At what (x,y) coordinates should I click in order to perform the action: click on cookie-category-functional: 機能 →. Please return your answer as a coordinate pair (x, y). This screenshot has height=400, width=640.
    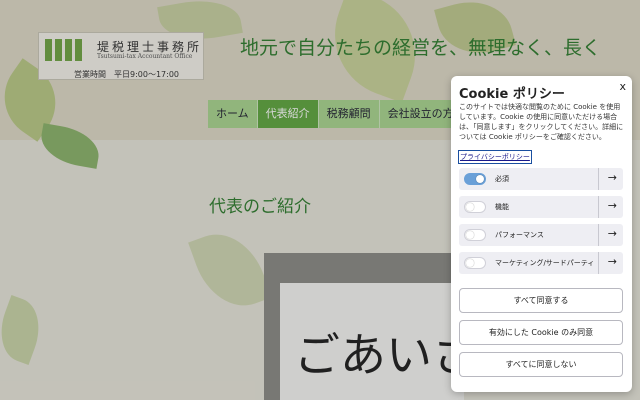
    Looking at the image, I should click on (541, 207).